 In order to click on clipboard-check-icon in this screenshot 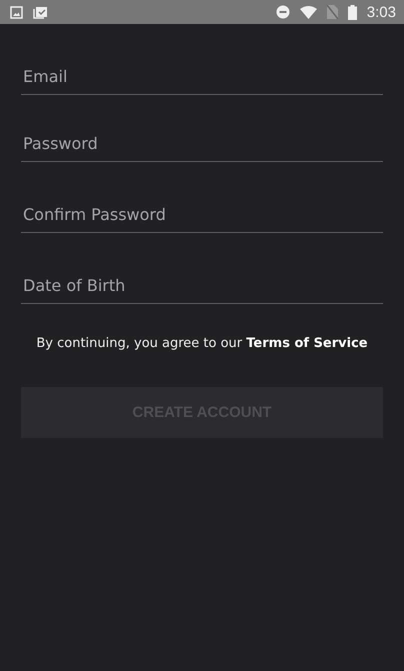, I will do `click(40, 12)`.